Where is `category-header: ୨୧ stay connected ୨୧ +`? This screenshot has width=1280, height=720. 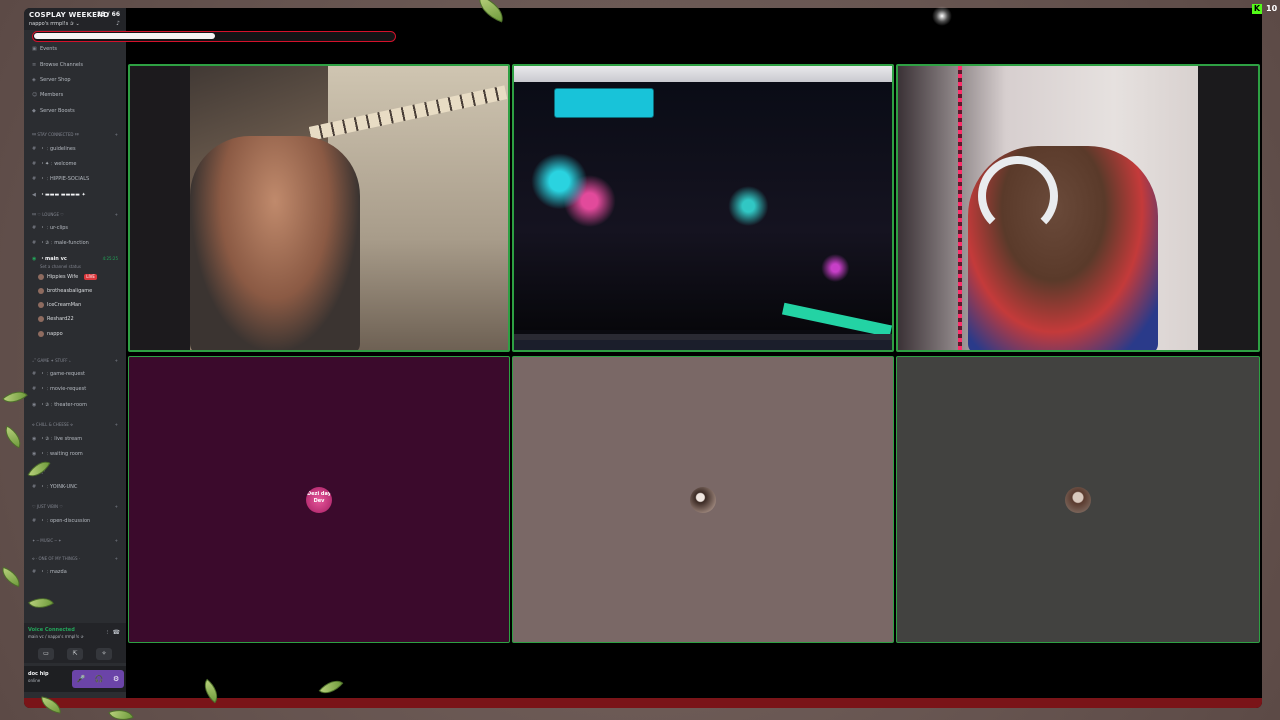
category-header: ୨୧ stay connected ୨୧ + is located at coordinates (78, 135).